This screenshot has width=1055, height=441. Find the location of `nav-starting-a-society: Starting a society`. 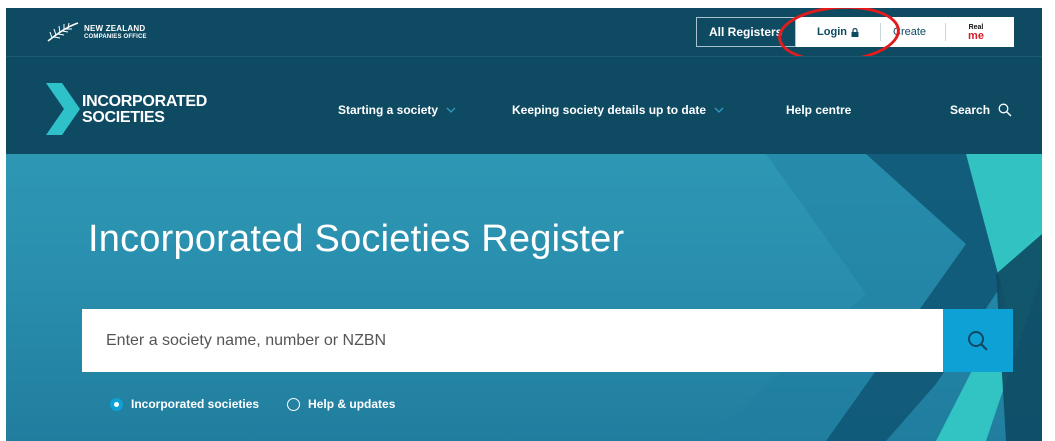

nav-starting-a-society: Starting a society is located at coordinates (397, 110).